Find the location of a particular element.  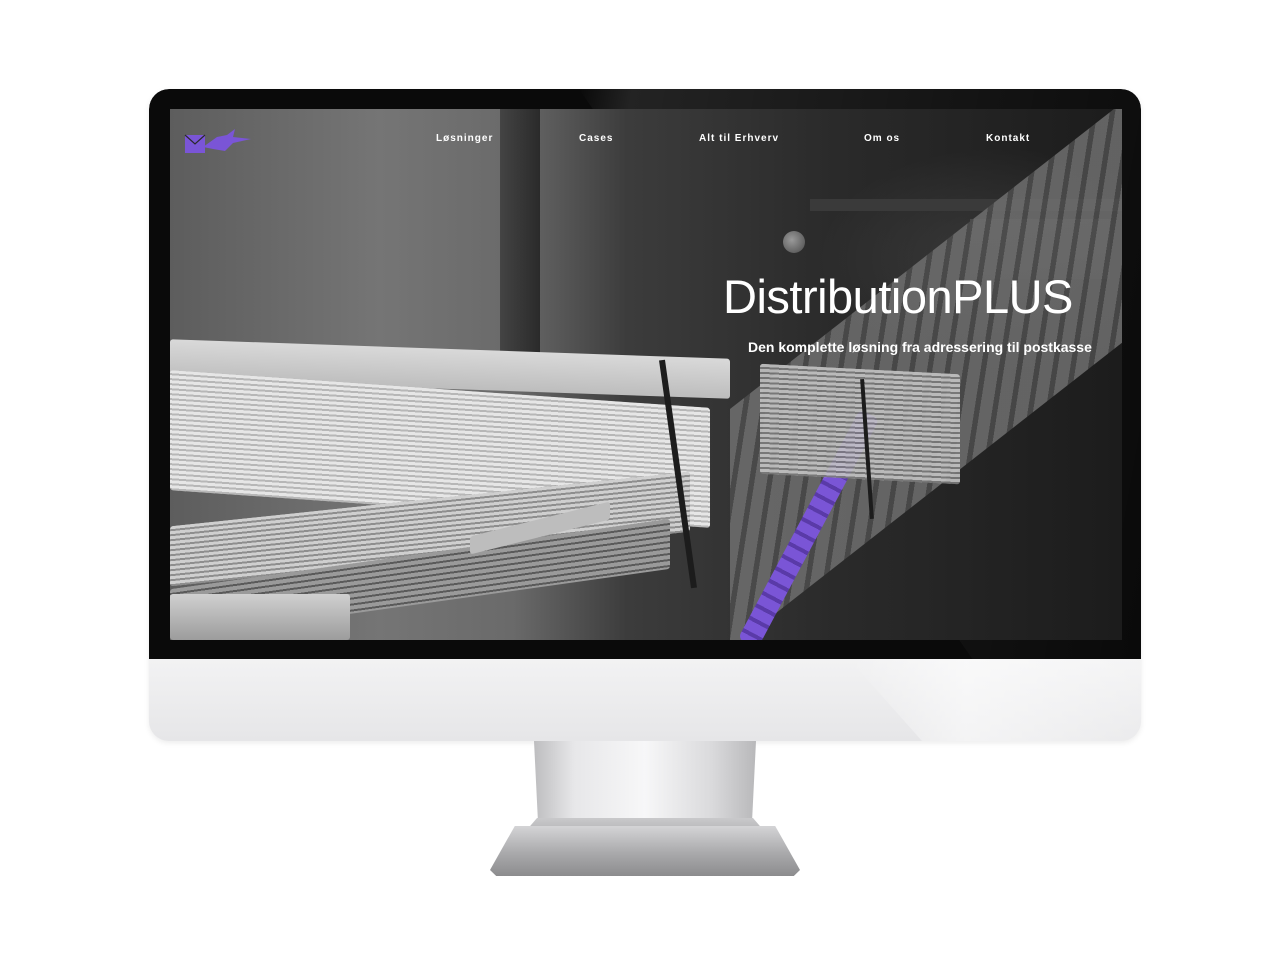

bird-shape is located at coordinates (227, 140).